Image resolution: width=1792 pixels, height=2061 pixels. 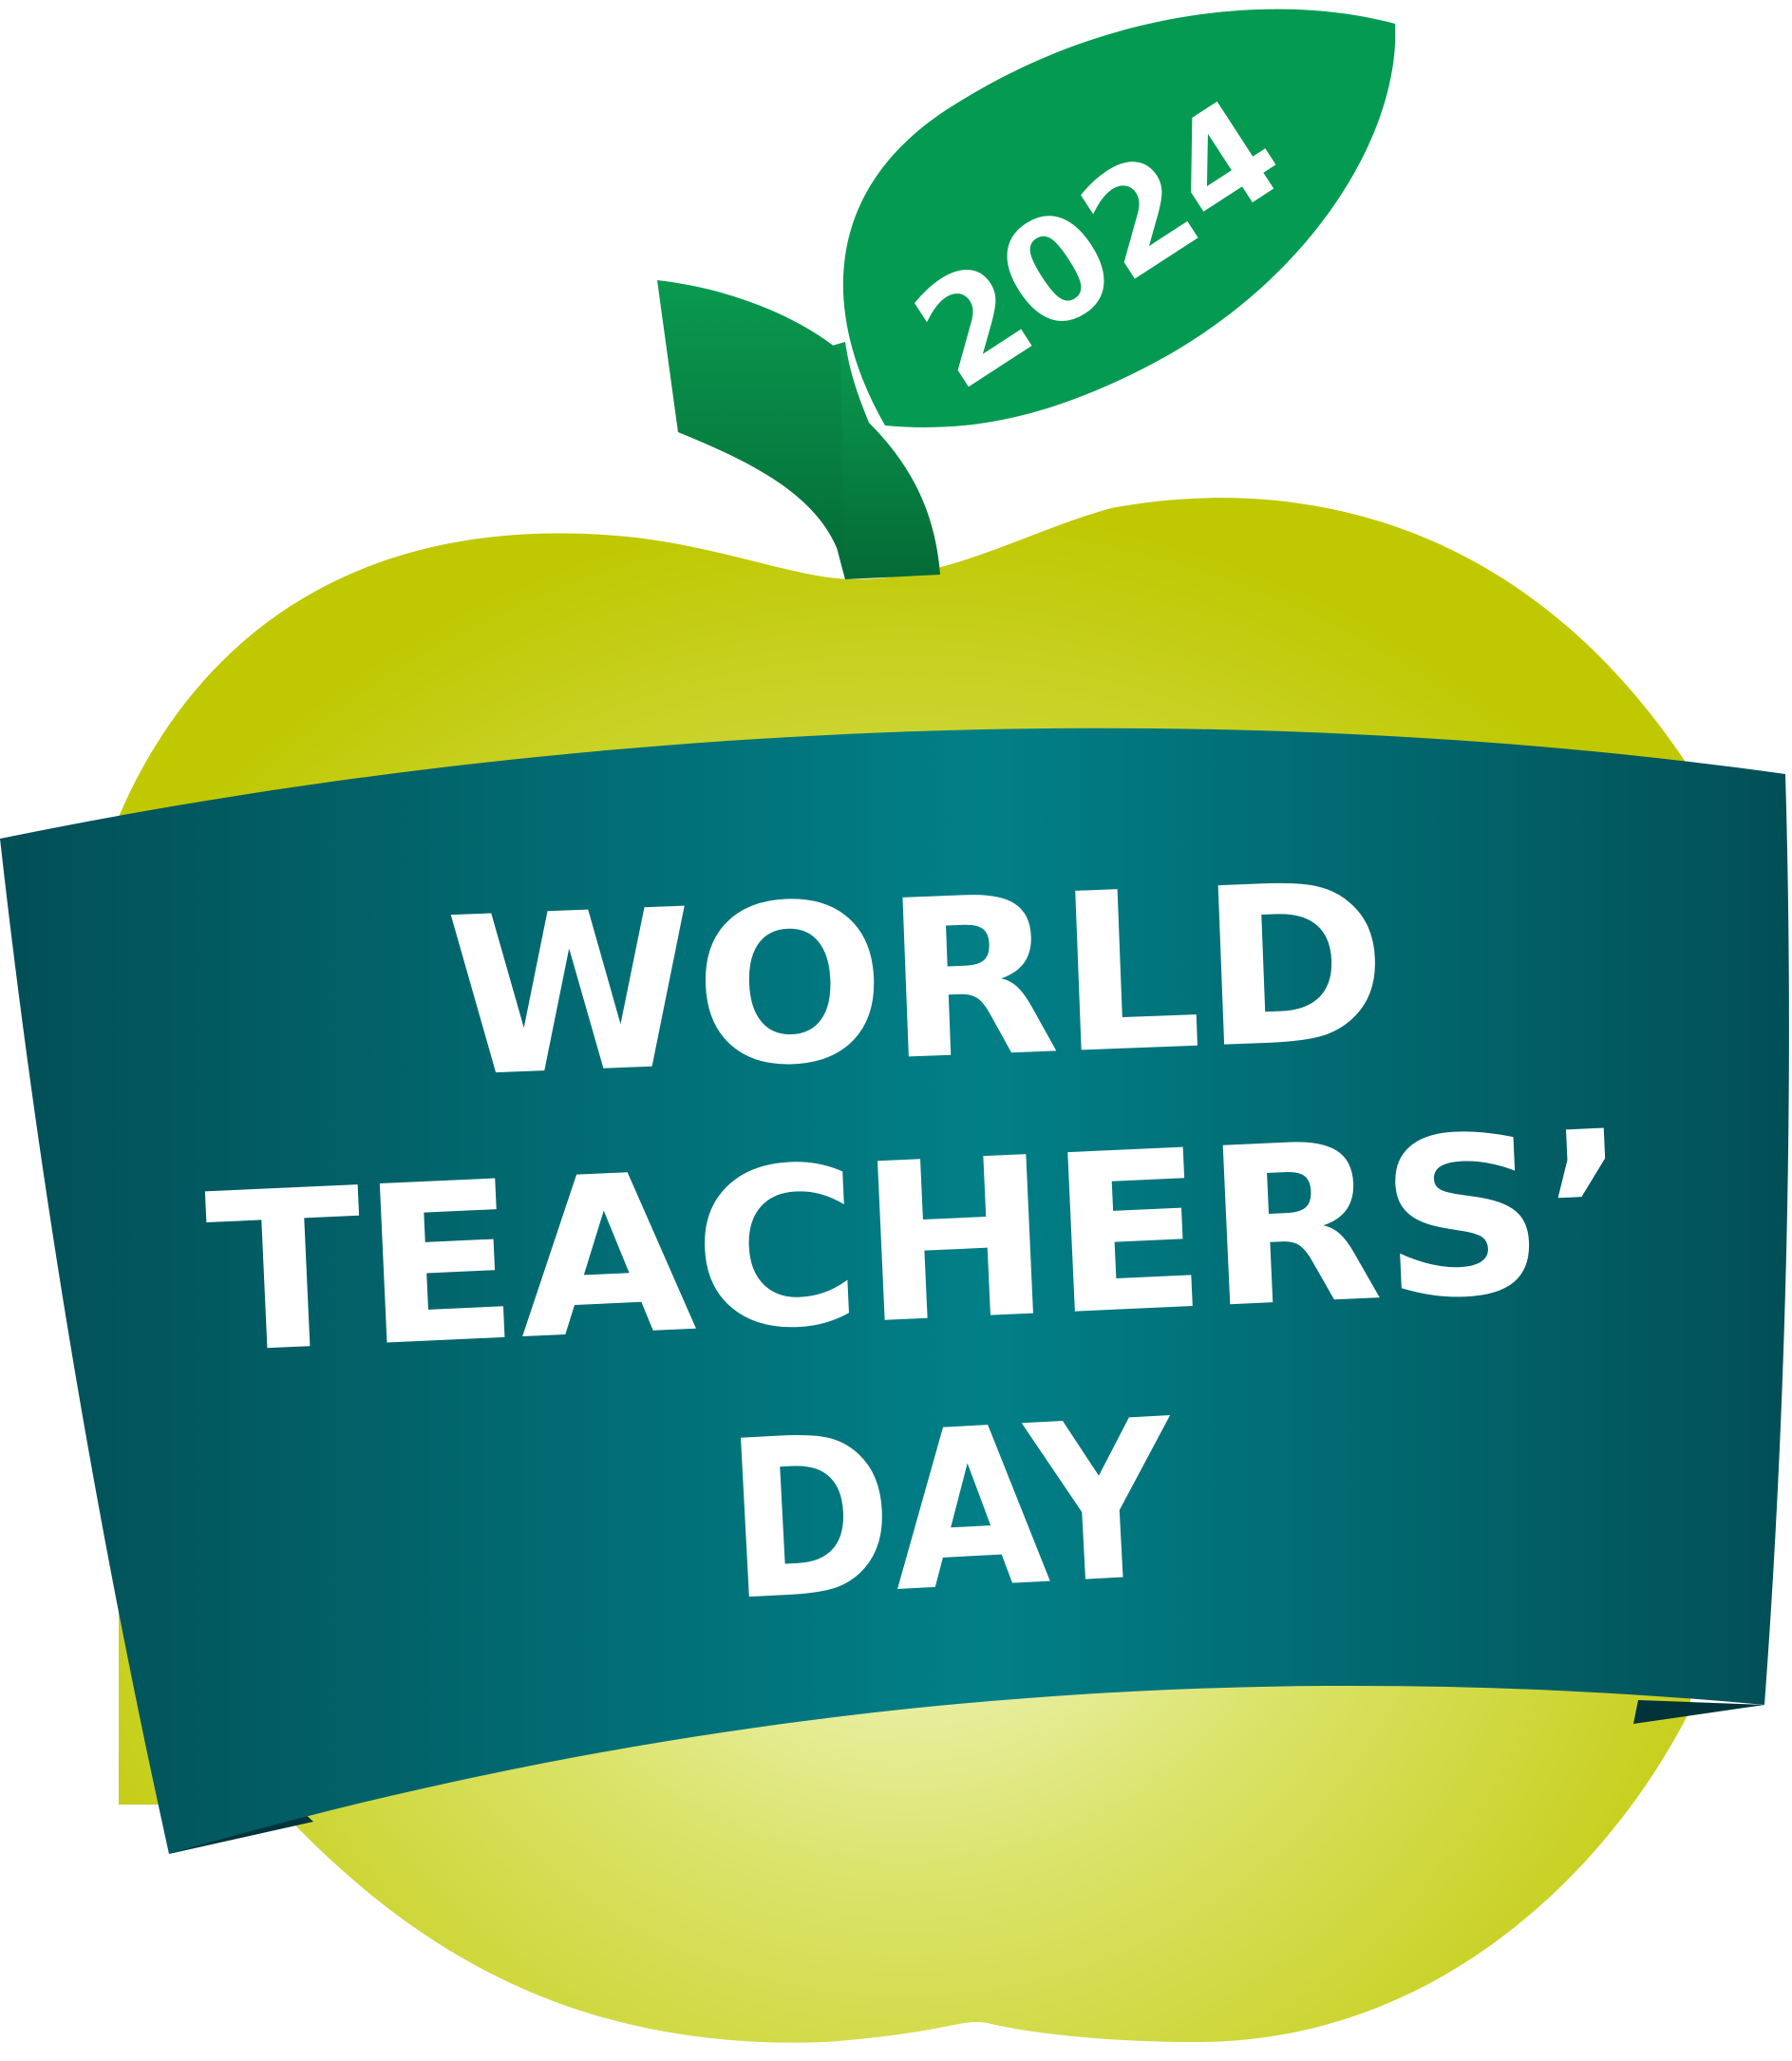 I want to click on ribbon-fold-right, so click(x=1698, y=1712).